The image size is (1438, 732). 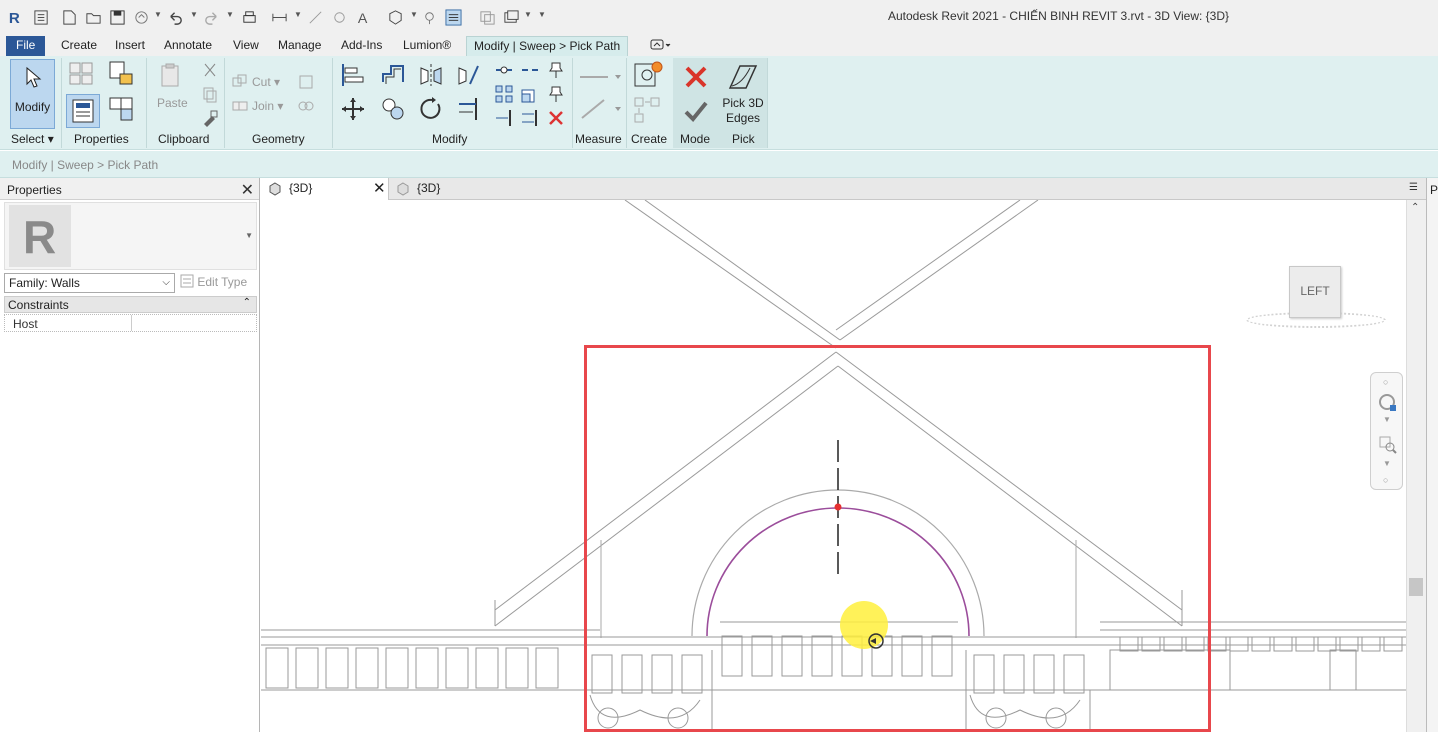 What do you see at coordinates (325, 189) in the screenshot?
I see `view-tab-3d-active: {3D} ✕` at bounding box center [325, 189].